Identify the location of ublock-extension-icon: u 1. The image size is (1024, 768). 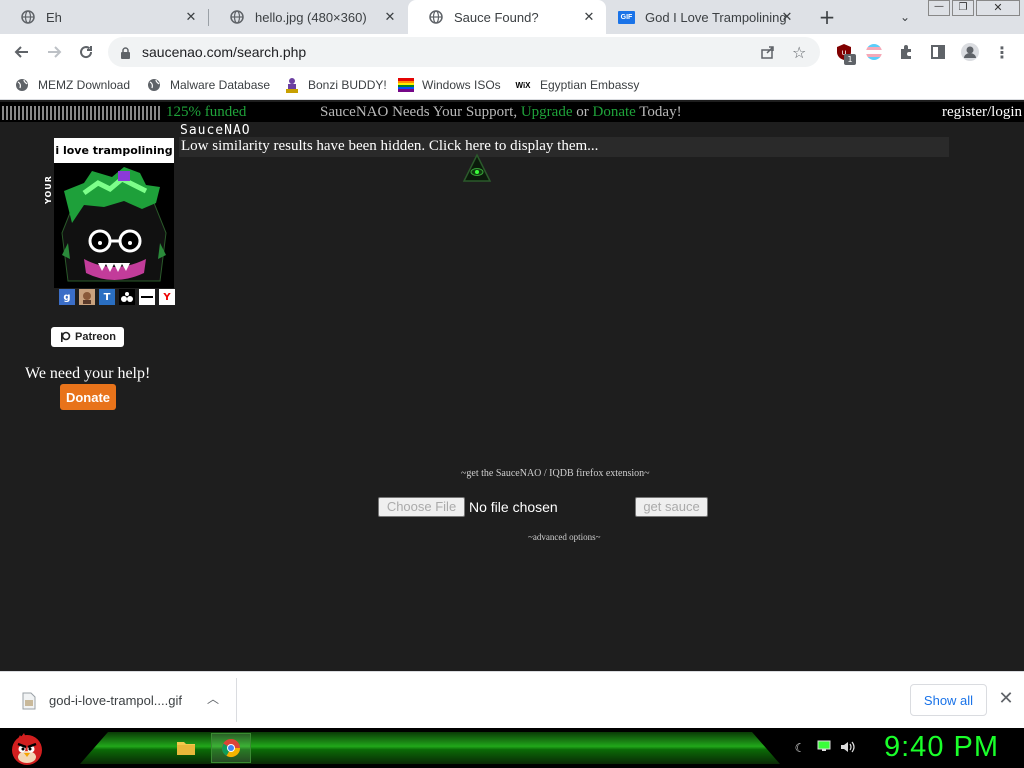
(844, 52).